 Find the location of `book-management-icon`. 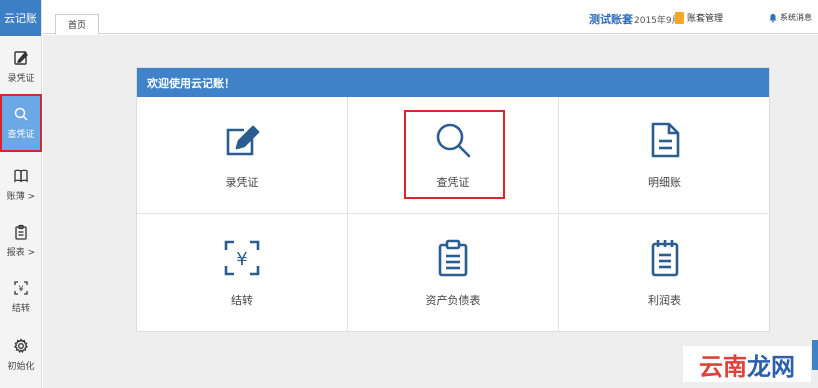

book-management-icon is located at coordinates (679, 17).